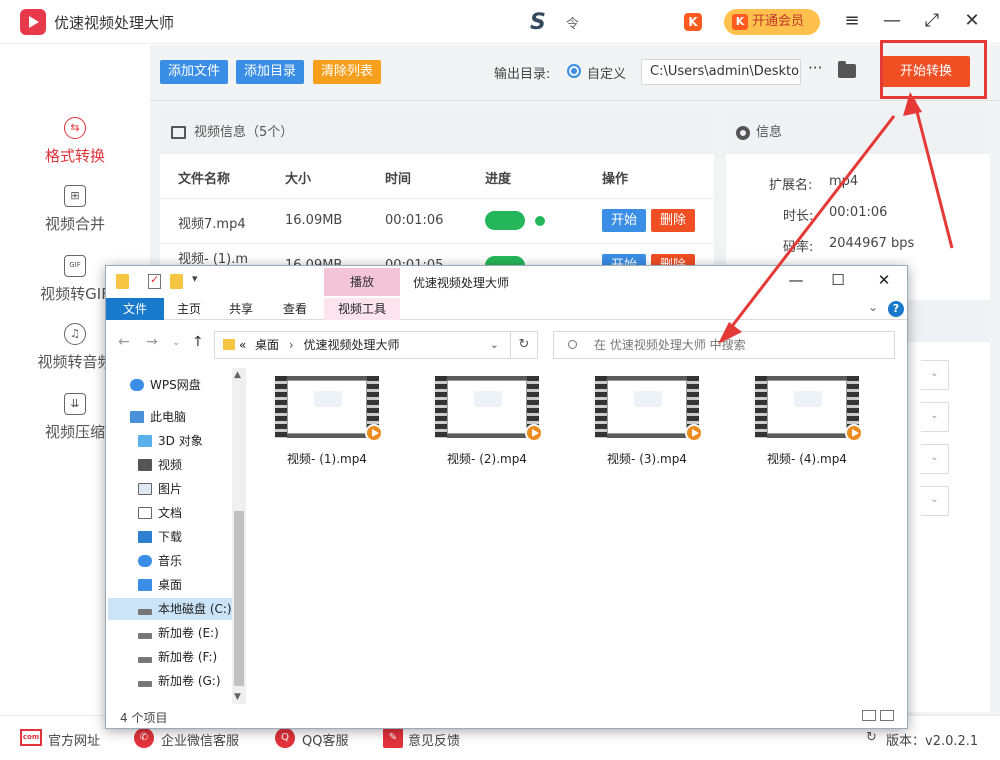 This screenshot has width=1000, height=760. Describe the element at coordinates (815, 68) in the screenshot. I see `more-icon: ···` at that location.